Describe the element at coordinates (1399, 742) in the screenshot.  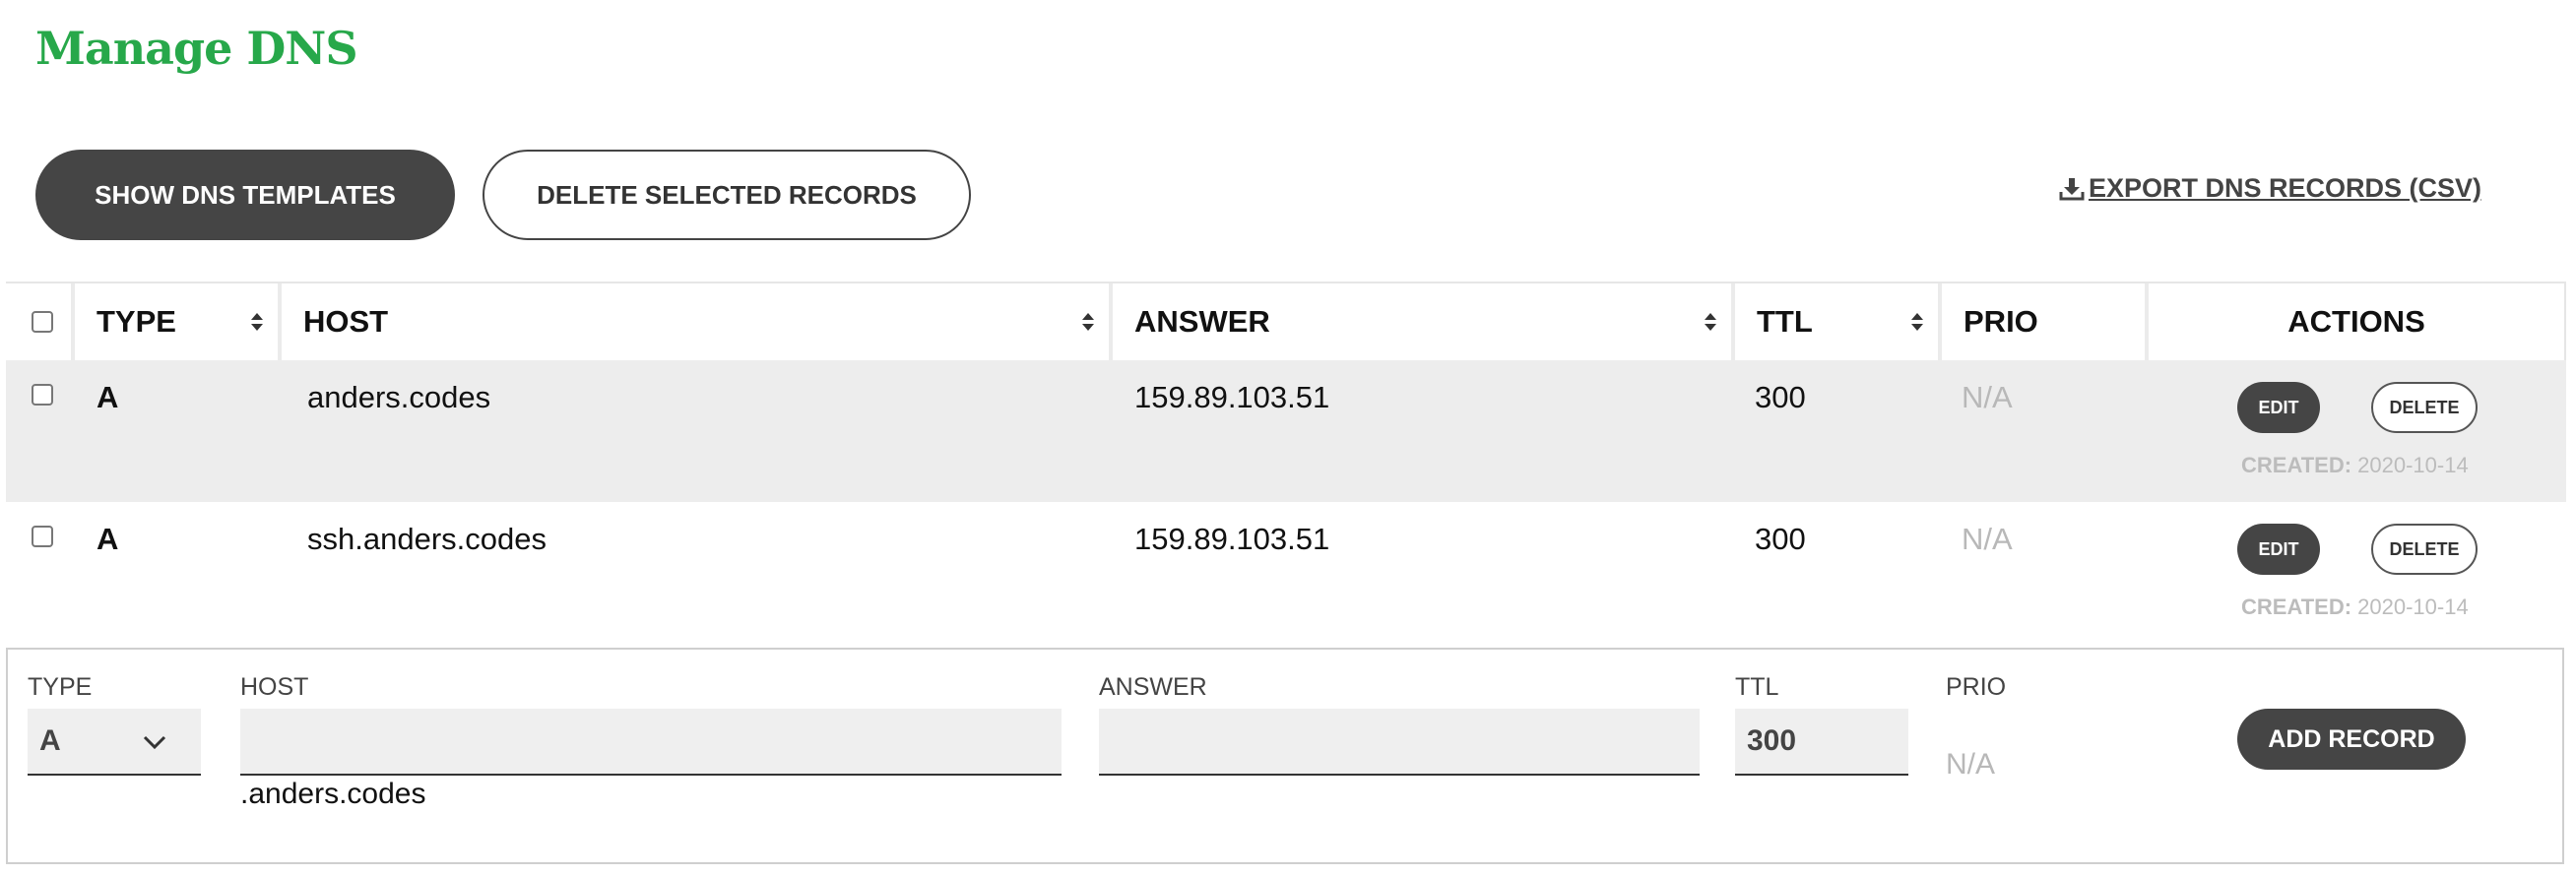
I see `answer-input` at that location.